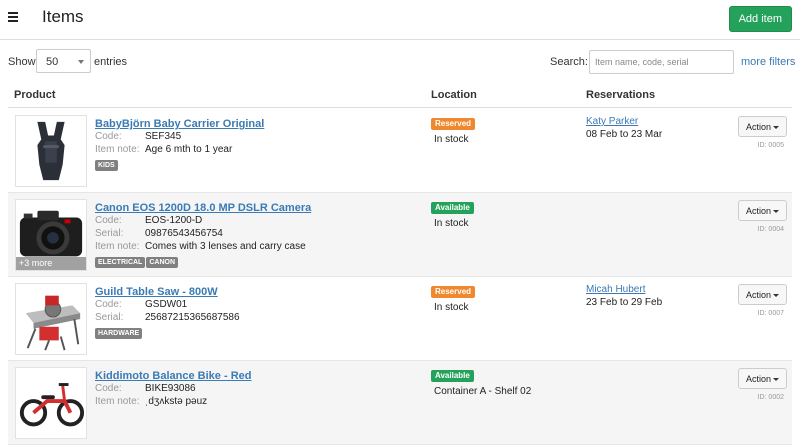 This screenshot has width=800, height=445. I want to click on reservation-contact-link: Katy Parker, so click(612, 121).